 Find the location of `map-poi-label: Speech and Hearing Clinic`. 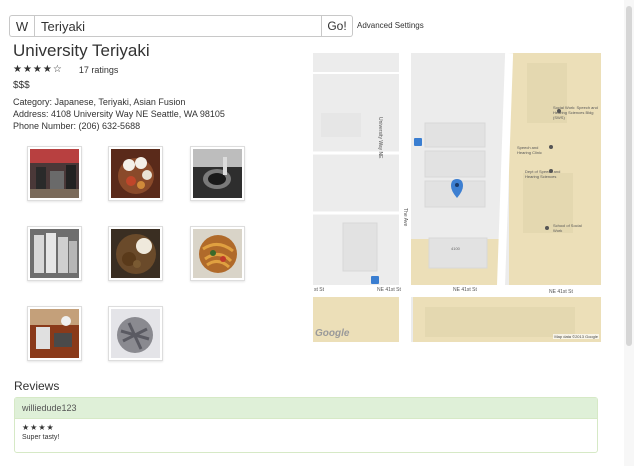

map-poi-label: Speech and Hearing Clinic is located at coordinates (533, 150).